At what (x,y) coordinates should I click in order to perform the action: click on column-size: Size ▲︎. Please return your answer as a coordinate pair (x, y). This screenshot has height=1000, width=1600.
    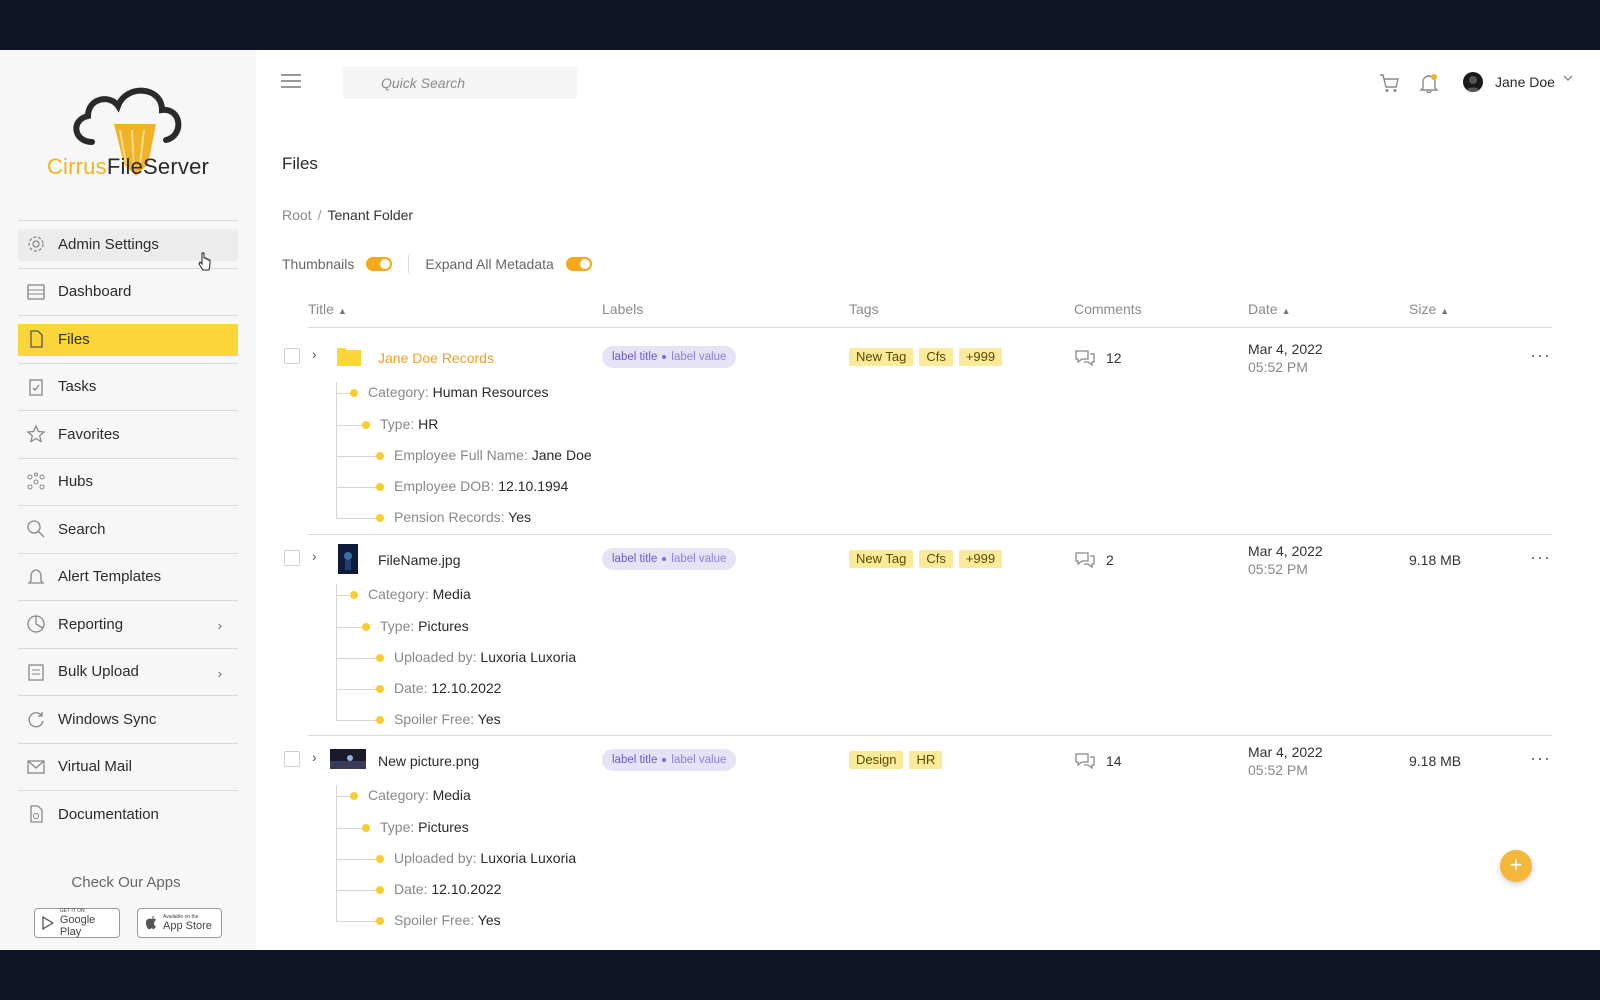
    Looking at the image, I should click on (1429, 309).